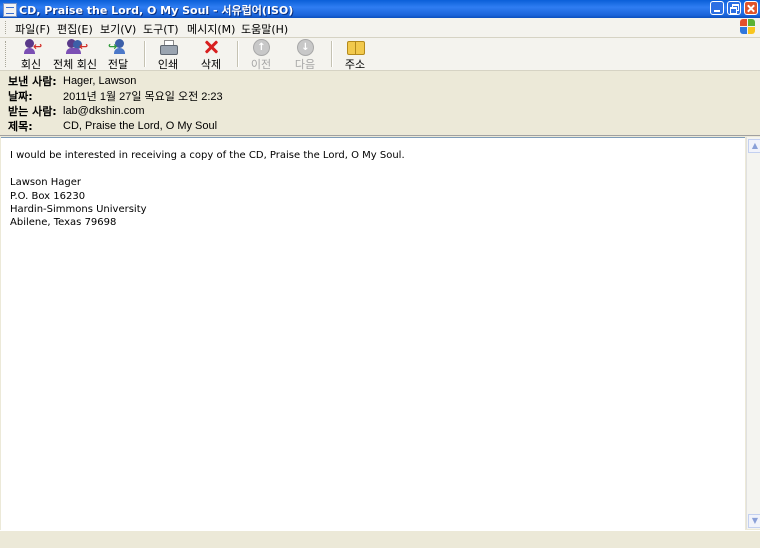  I want to click on reply-all-button: ↩ 전체 회신, so click(75, 55).